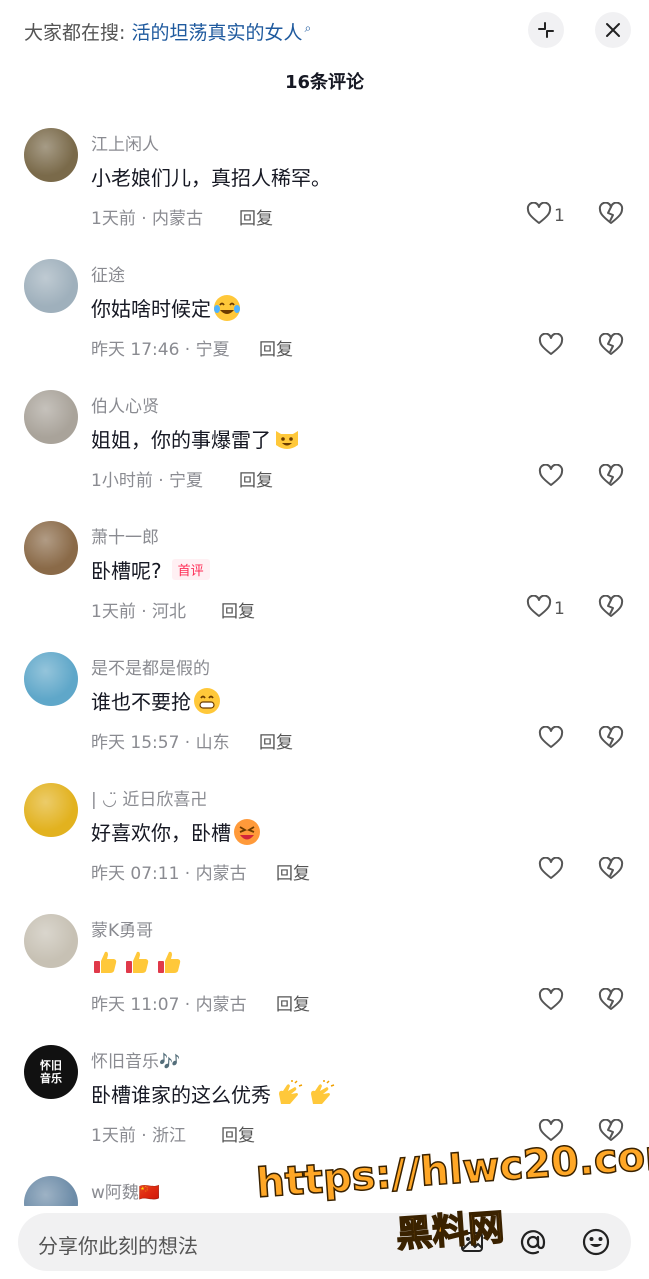 This screenshot has height=1279, width=649. Describe the element at coordinates (51, 1072) in the screenshot. I see `avatar: 怀旧 音乐` at that location.